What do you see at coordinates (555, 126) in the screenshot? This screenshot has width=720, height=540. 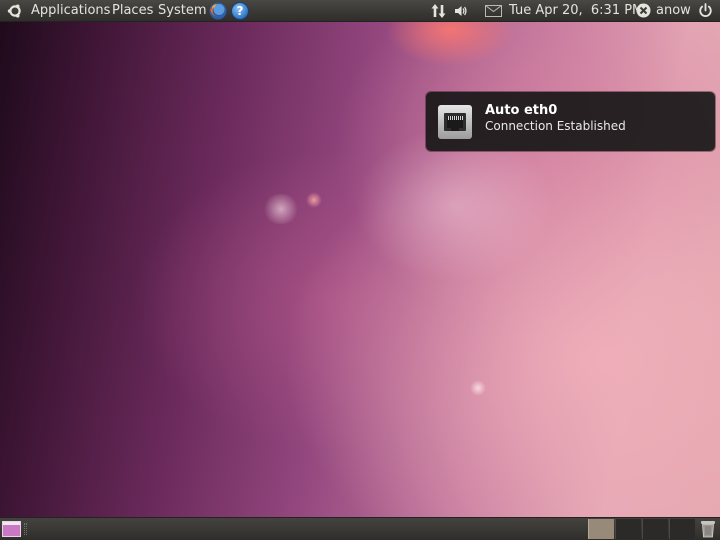 I see `notification-body: Connection Established` at bounding box center [555, 126].